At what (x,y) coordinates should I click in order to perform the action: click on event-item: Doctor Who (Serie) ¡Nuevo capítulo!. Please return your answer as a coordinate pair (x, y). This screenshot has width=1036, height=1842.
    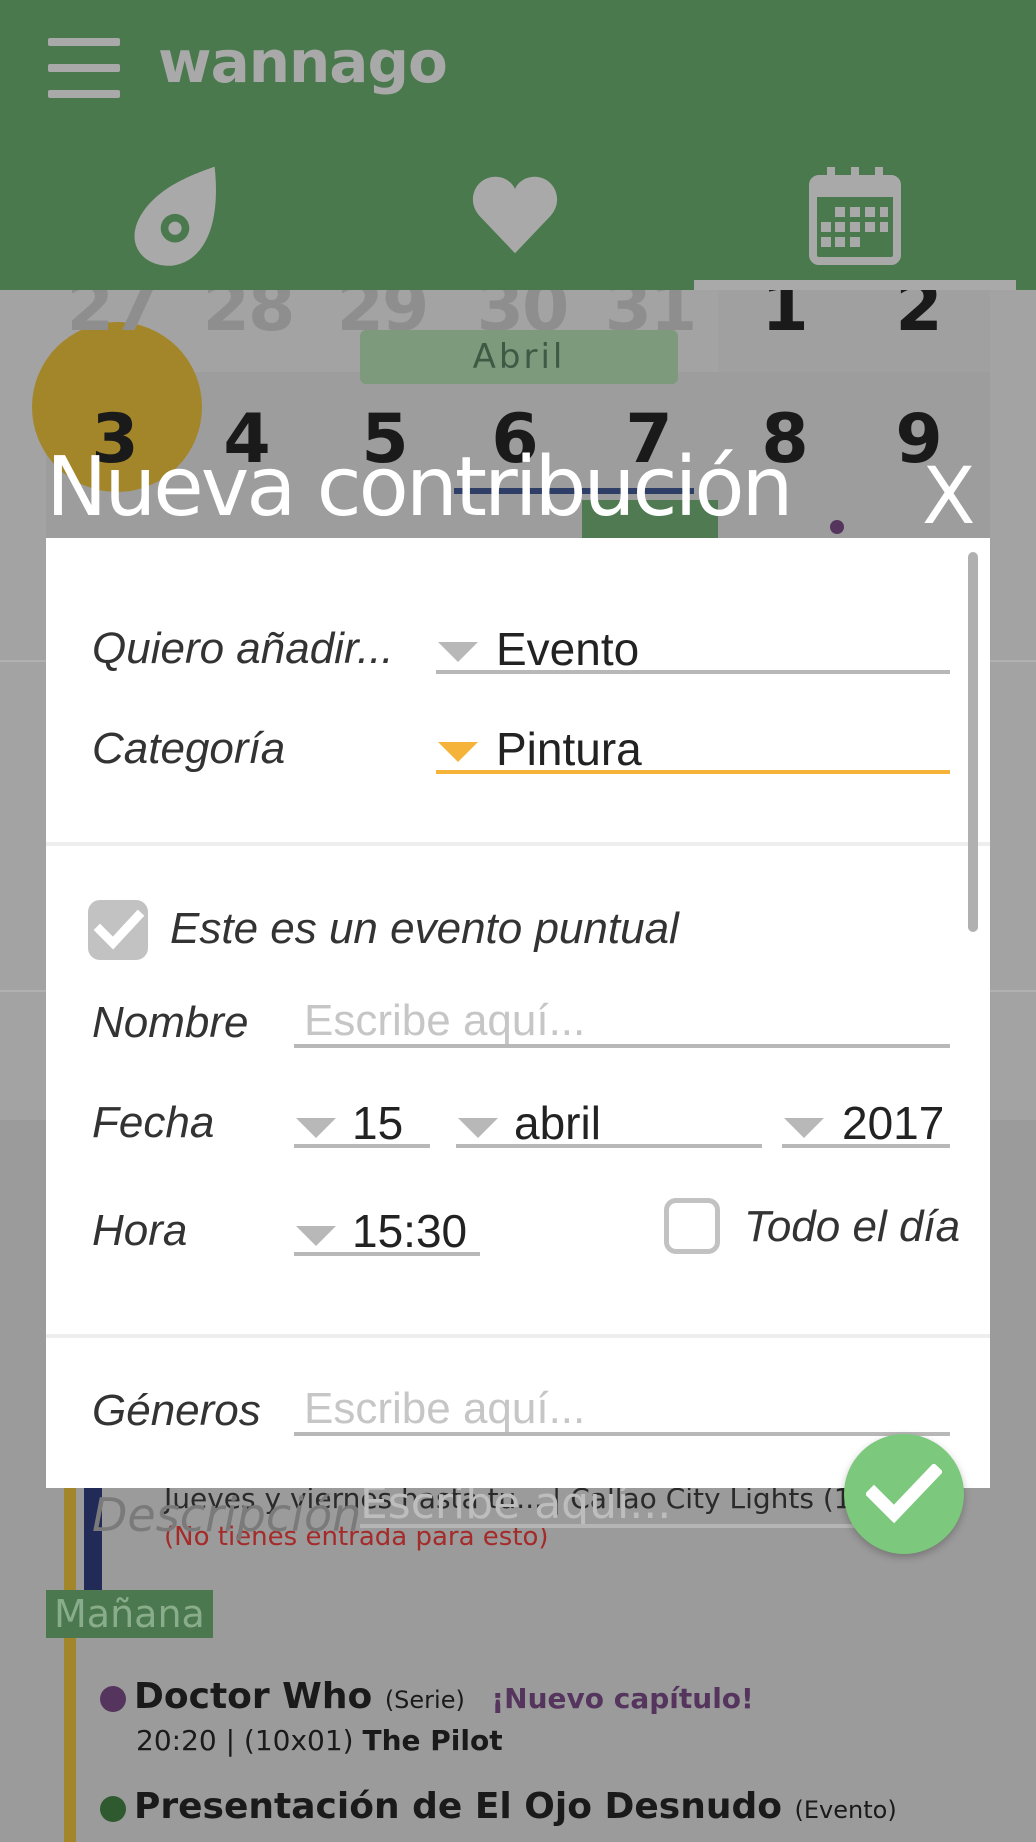
    Looking at the image, I should click on (444, 1696).